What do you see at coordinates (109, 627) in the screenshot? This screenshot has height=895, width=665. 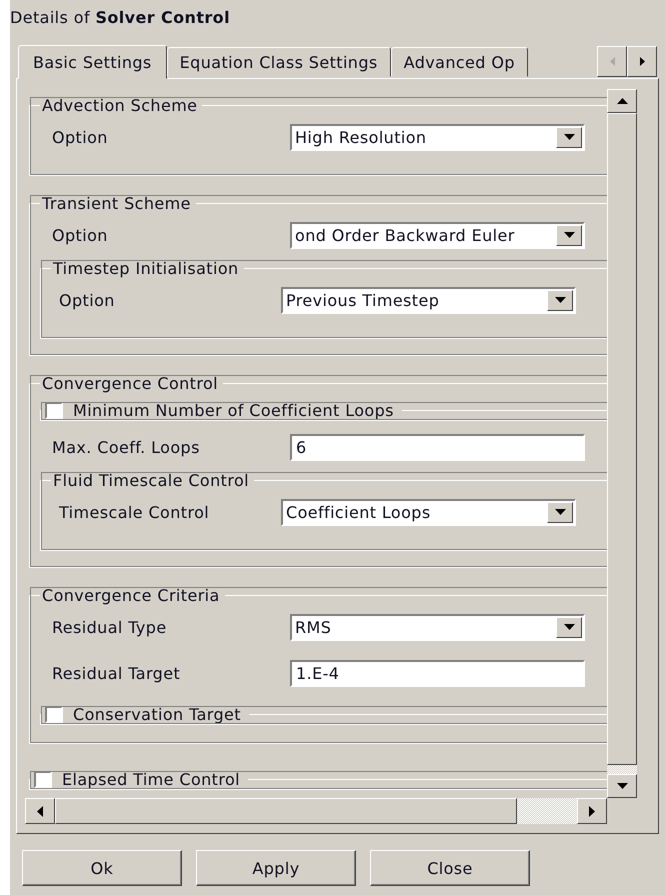 I see `field-label: Residual Type` at bounding box center [109, 627].